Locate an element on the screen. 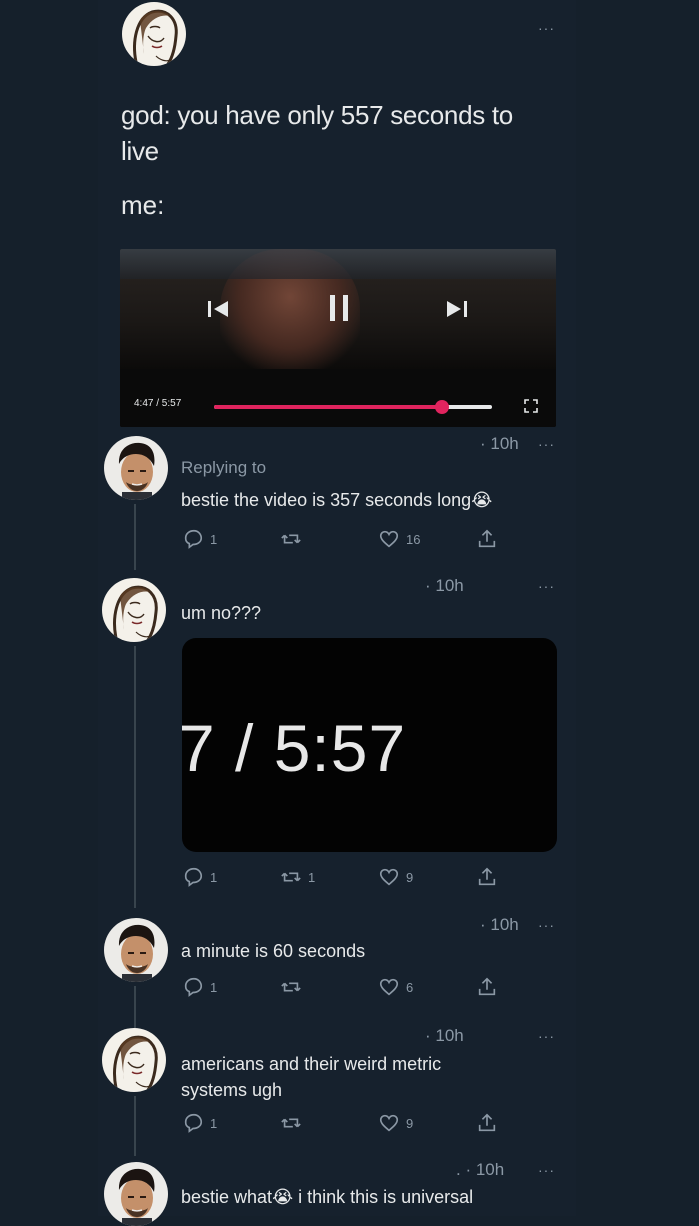  retweet-count: 1 is located at coordinates (312, 877).